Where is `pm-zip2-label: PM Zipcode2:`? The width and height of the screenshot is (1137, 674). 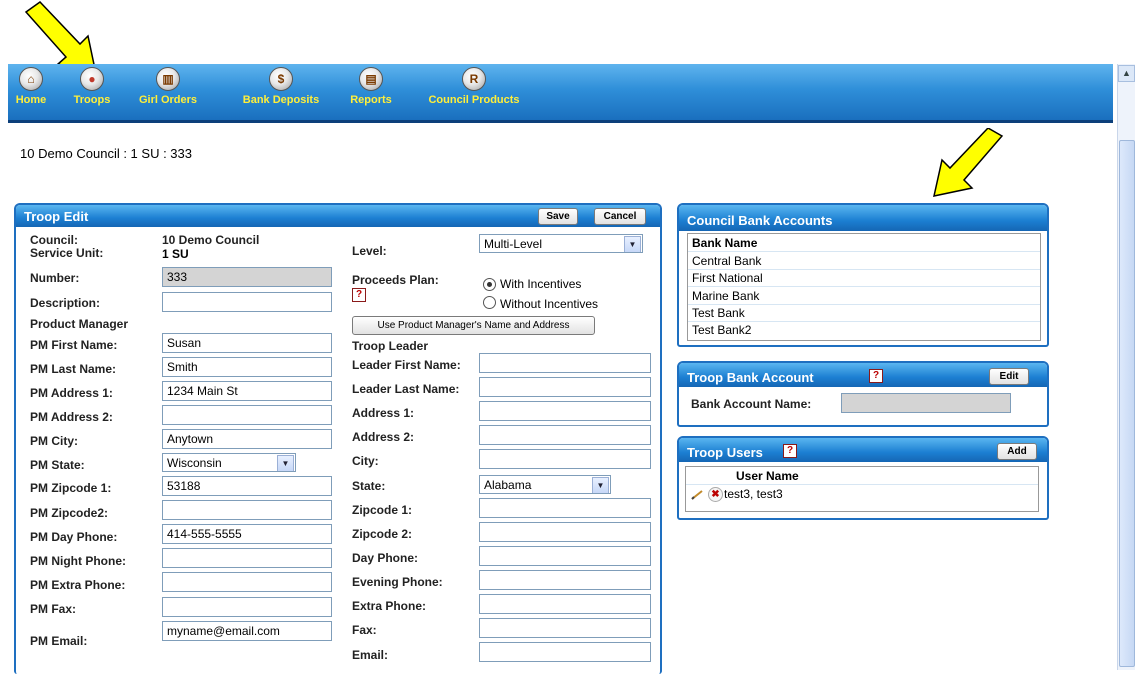
pm-zip2-label: PM Zipcode2: is located at coordinates (69, 513).